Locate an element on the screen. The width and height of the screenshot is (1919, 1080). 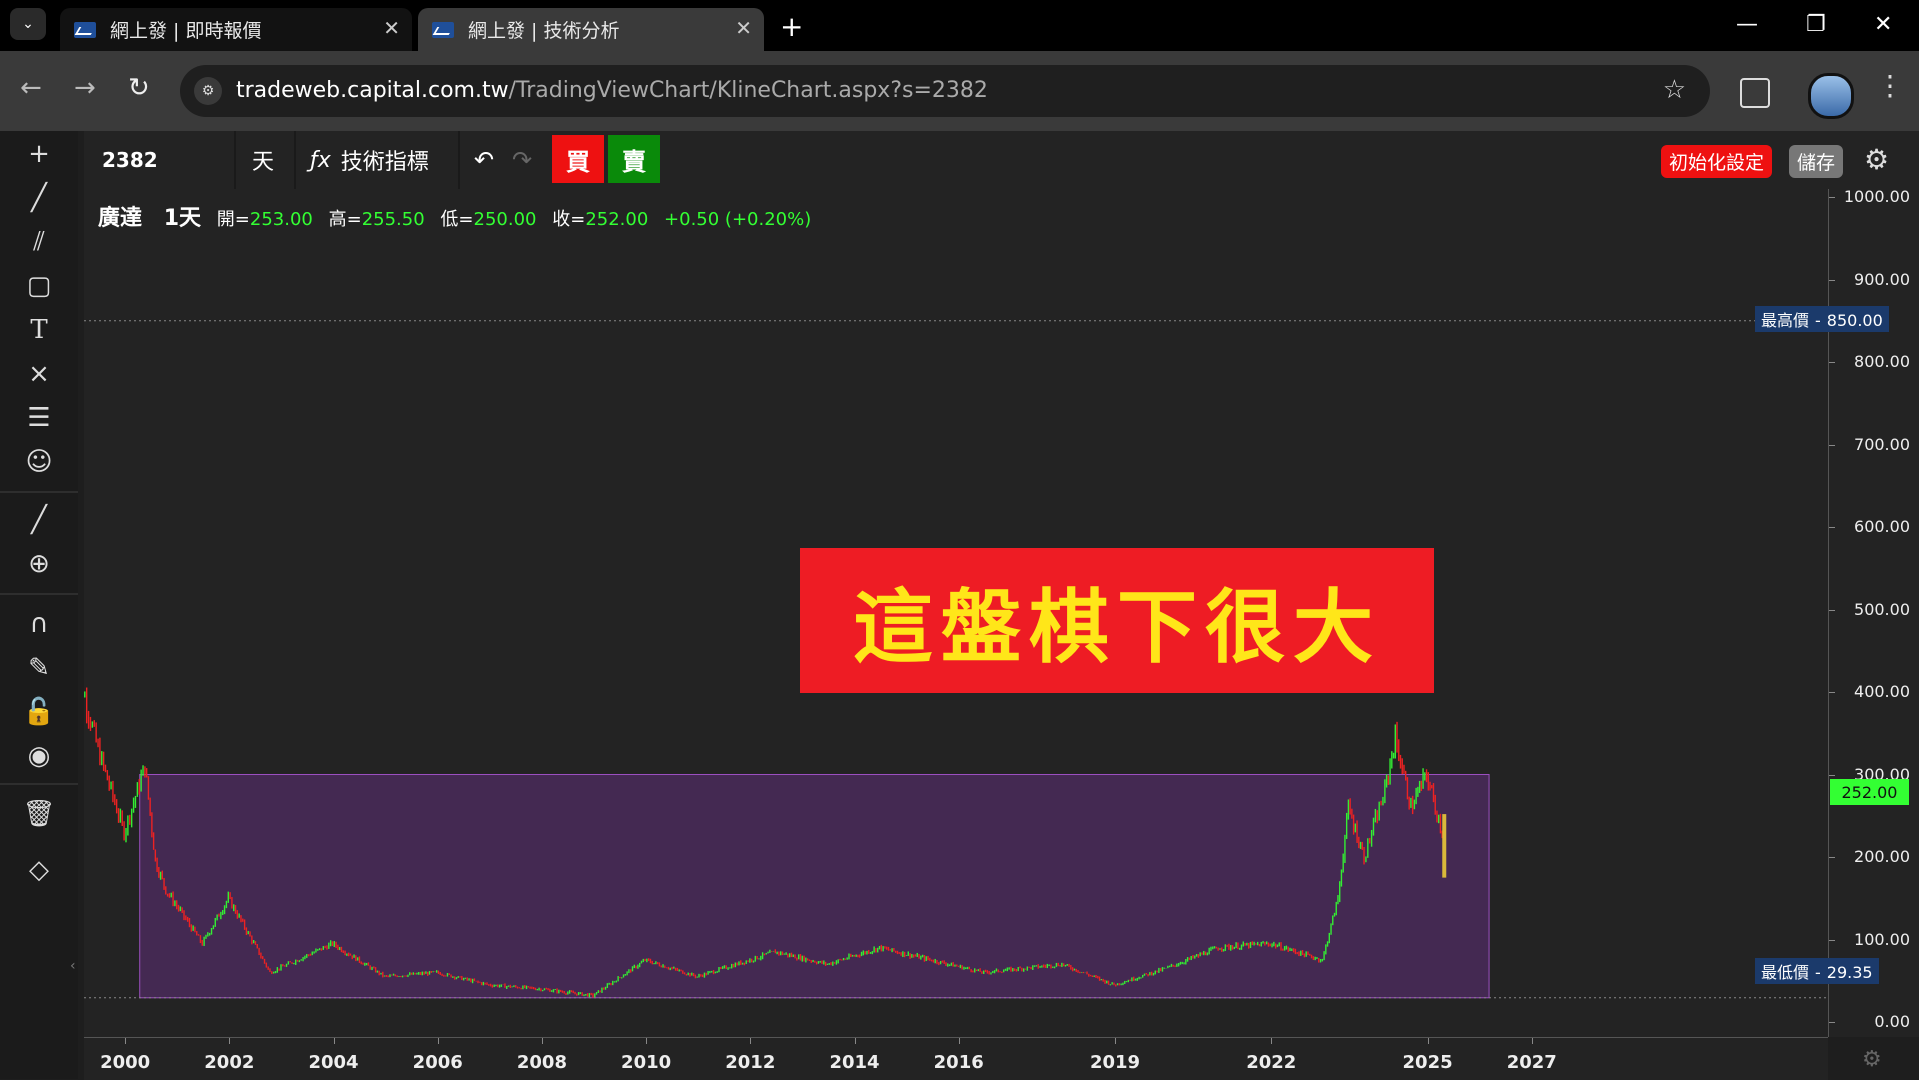
minimize-button: — is located at coordinates (1747, 24).